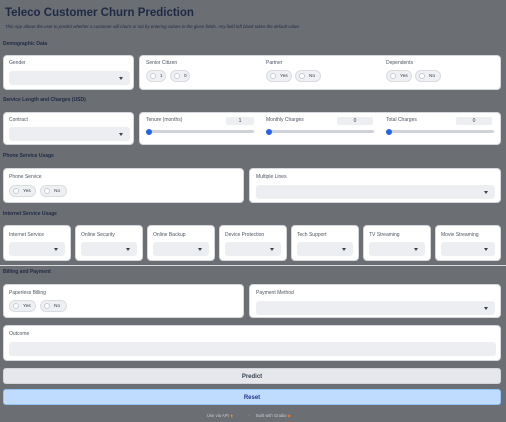 This screenshot has height=422, width=506. What do you see at coordinates (401, 120) in the screenshot?
I see `total-charges-label: Total Charges` at bounding box center [401, 120].